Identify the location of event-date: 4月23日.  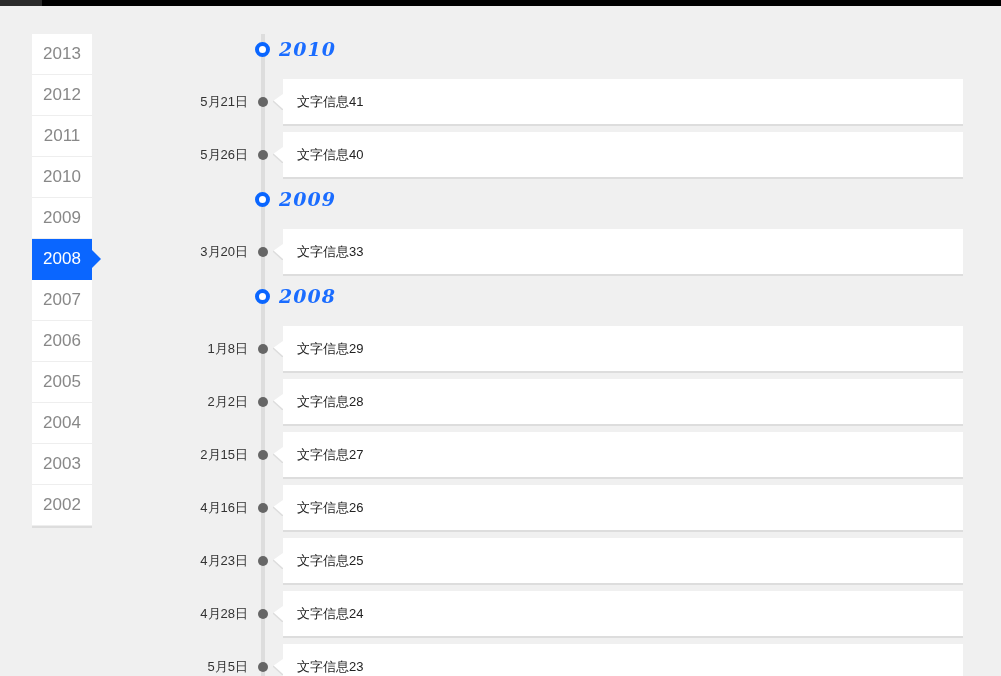
(223, 560).